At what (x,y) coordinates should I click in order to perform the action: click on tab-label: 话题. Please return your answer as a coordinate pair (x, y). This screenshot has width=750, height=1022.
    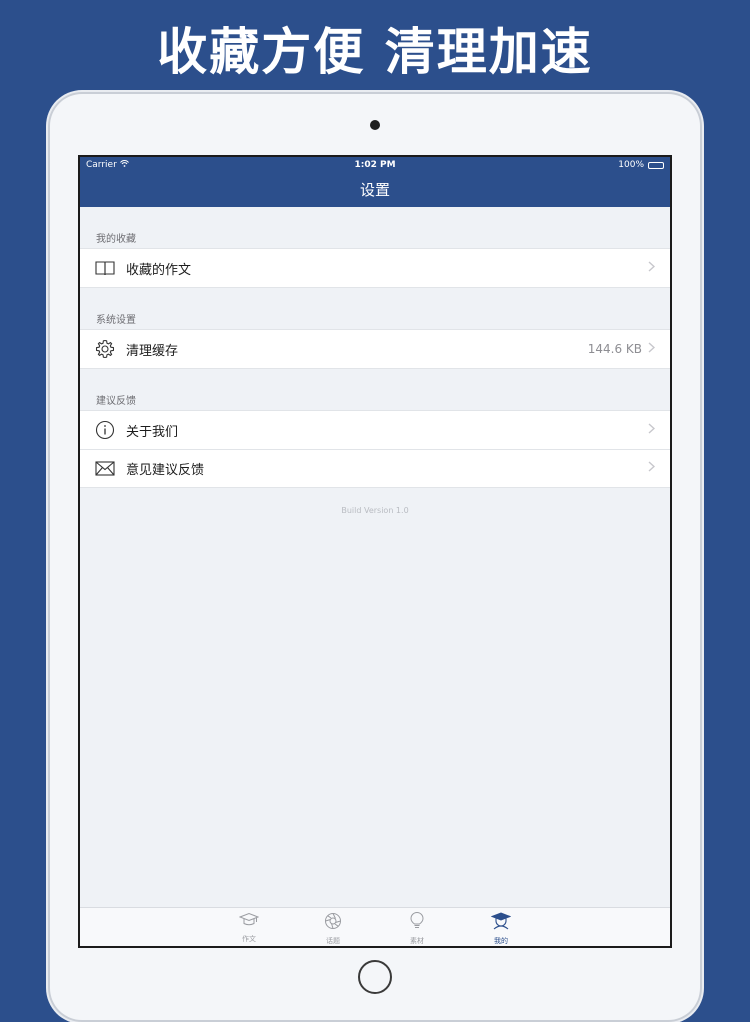
    Looking at the image, I should click on (333, 941).